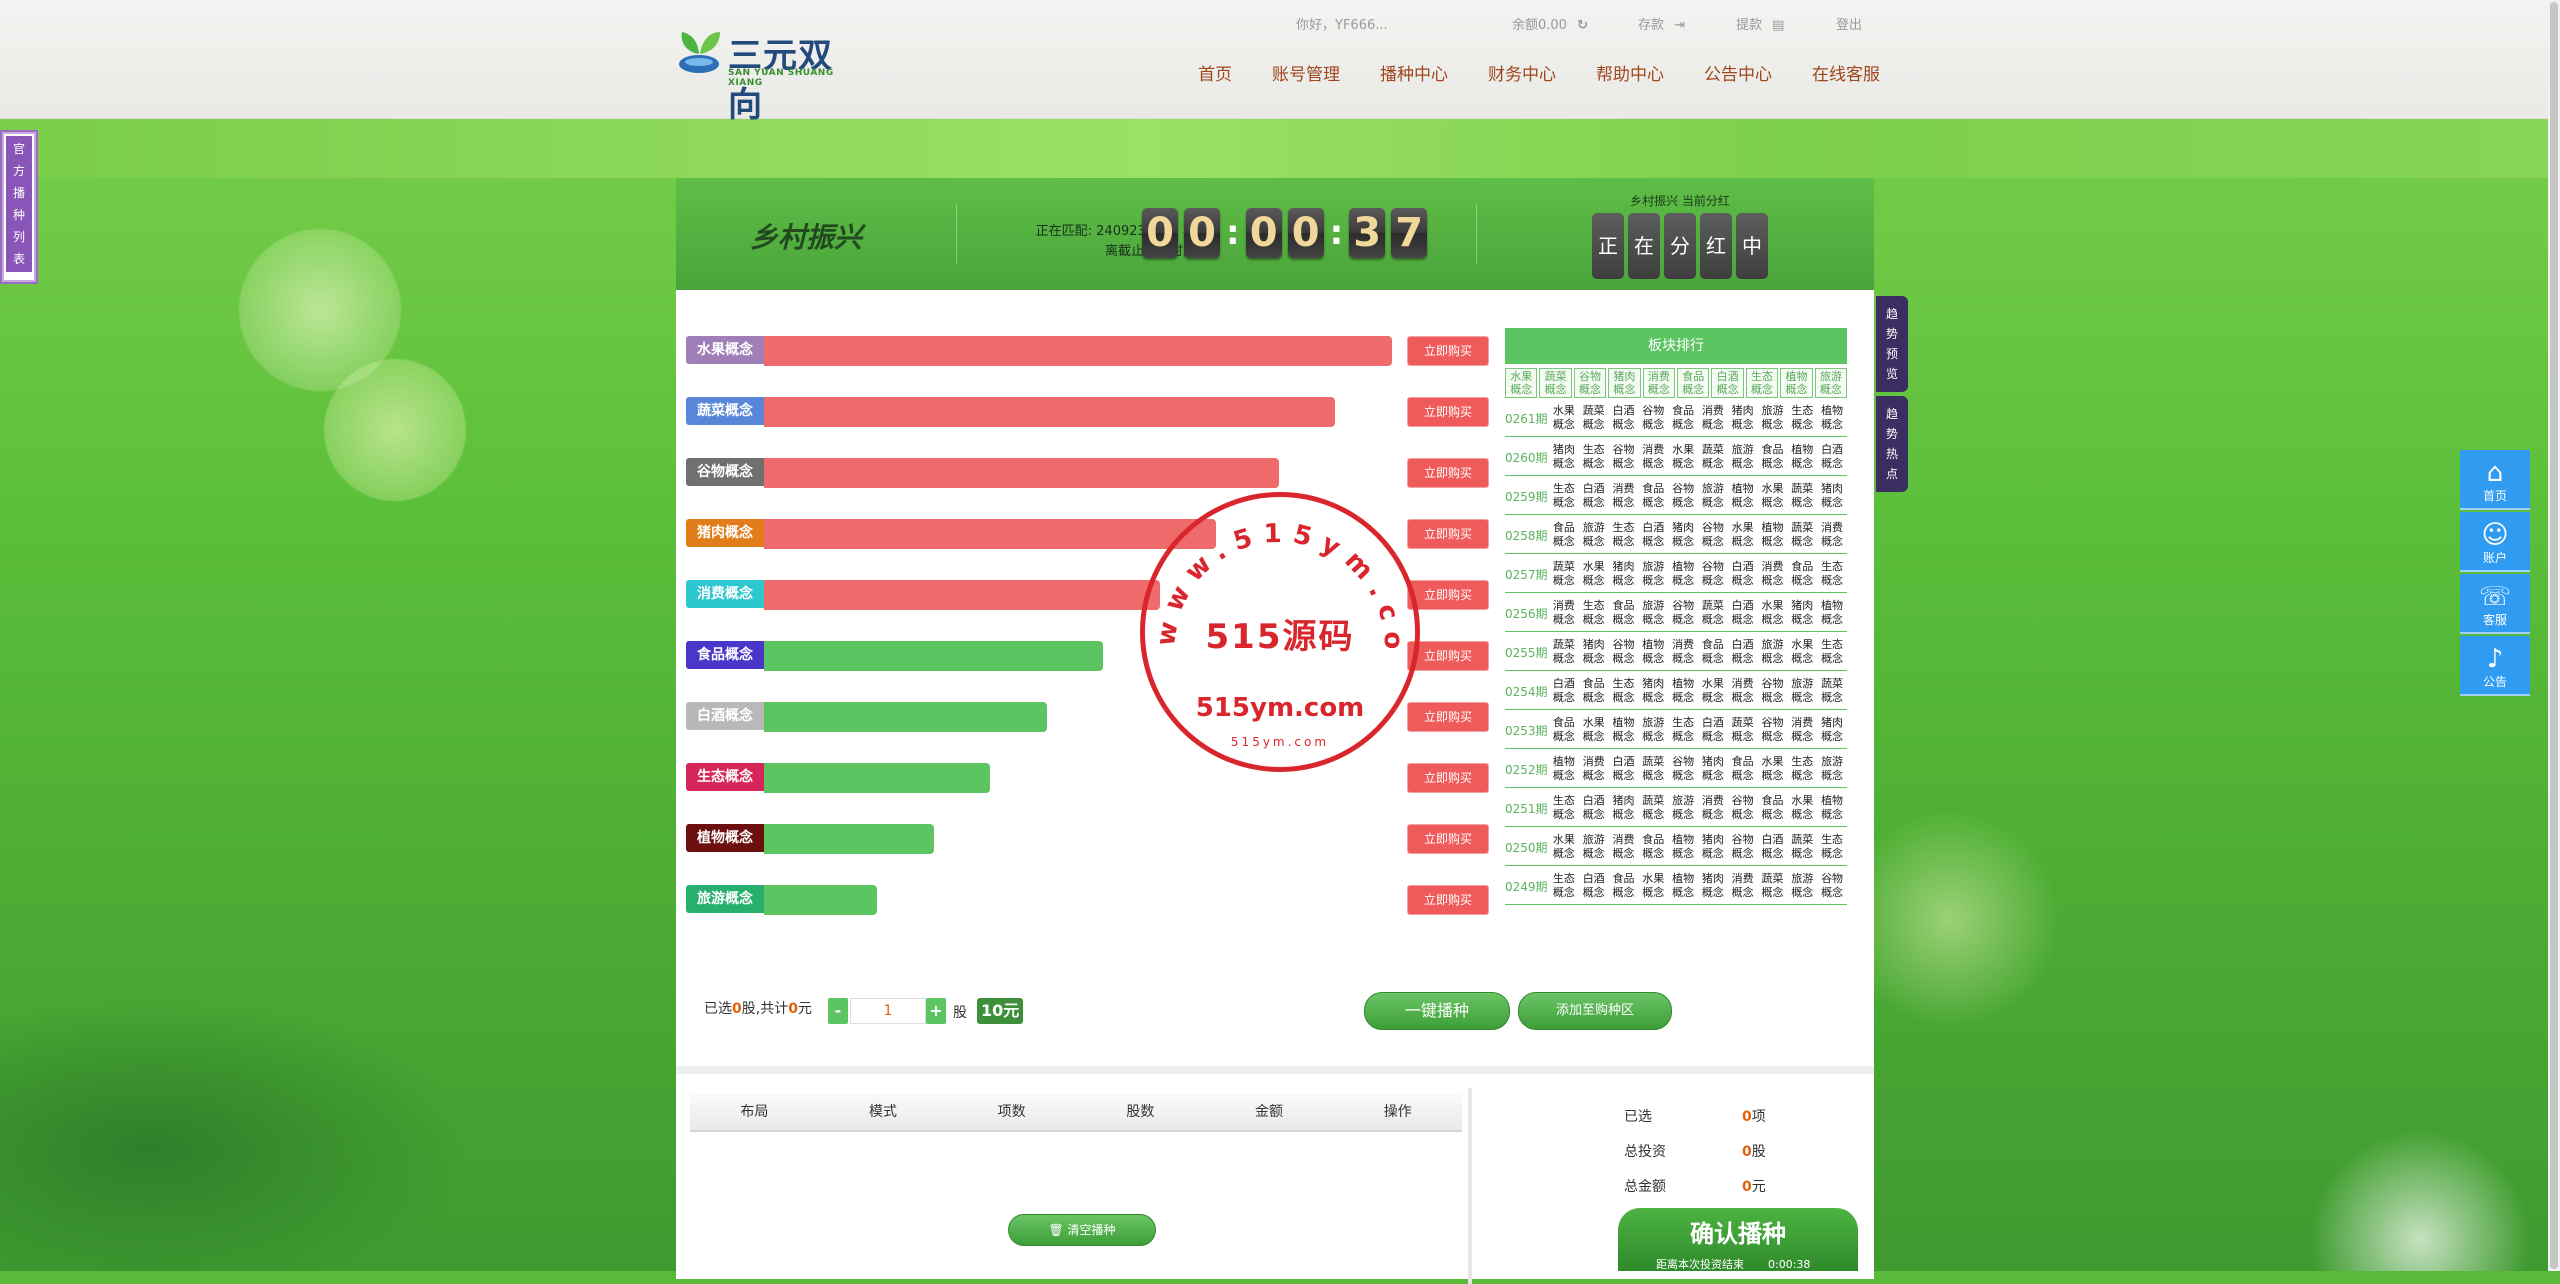  I want to click on nav-finance: 财务中心, so click(1522, 73).